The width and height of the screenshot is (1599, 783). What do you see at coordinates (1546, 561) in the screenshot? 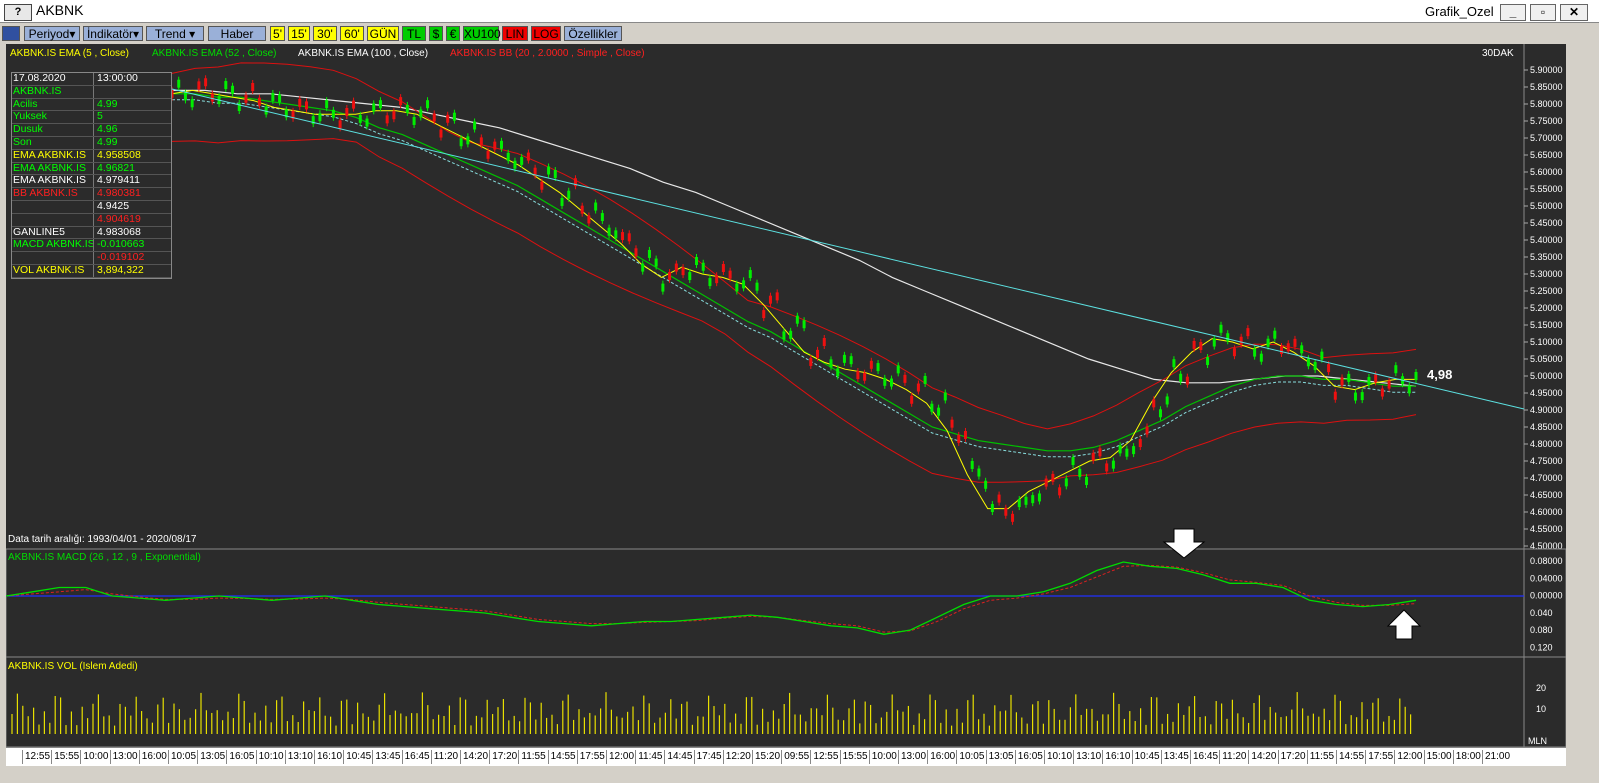
I see `macd-tick-label: 0.08000` at bounding box center [1546, 561].